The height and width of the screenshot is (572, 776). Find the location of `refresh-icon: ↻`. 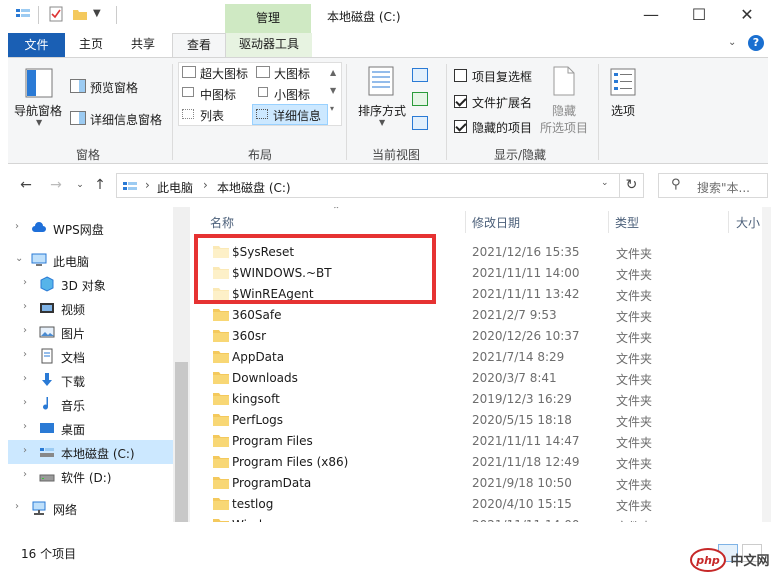

refresh-icon: ↻ is located at coordinates (632, 185).